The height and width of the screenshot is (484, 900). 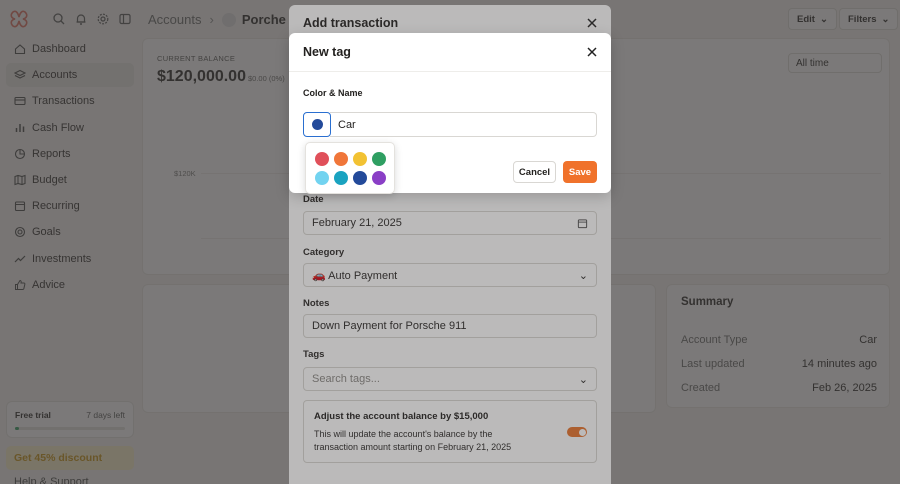 I want to click on tag-name-input: Car, so click(x=463, y=124).